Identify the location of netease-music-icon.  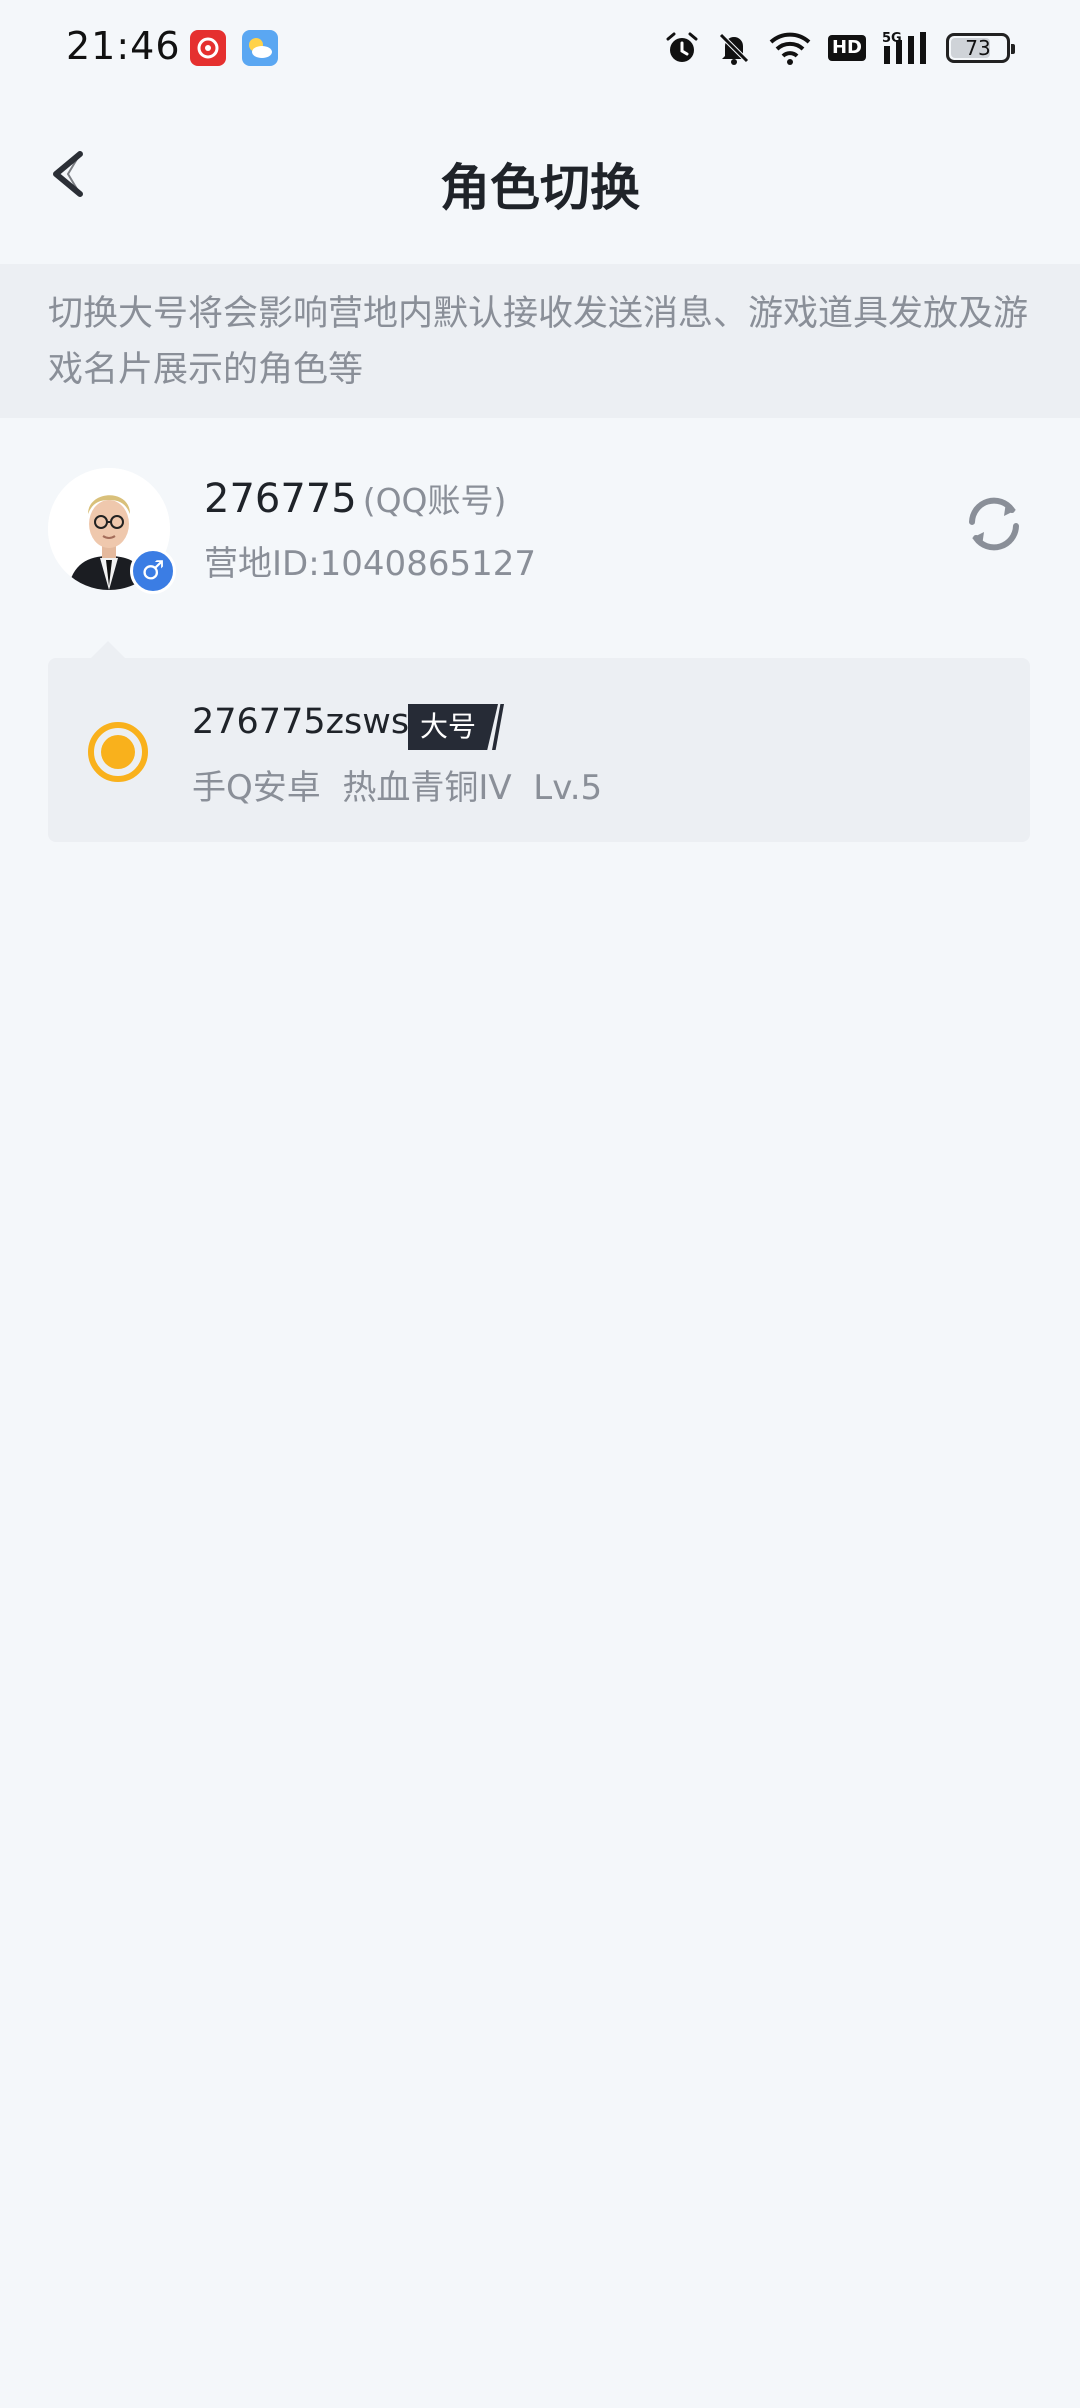
(208, 48).